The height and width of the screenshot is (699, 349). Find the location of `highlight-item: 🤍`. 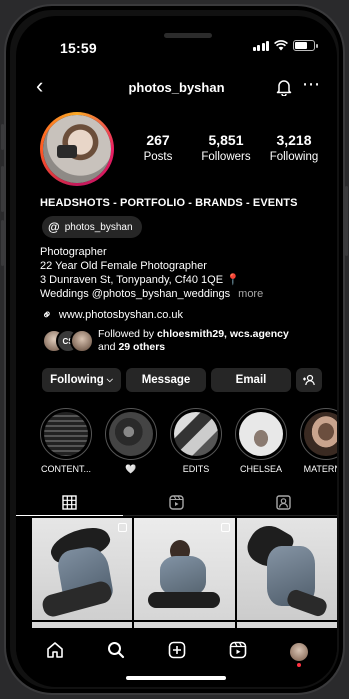

highlight-item: 🤍 is located at coordinates (131, 441).